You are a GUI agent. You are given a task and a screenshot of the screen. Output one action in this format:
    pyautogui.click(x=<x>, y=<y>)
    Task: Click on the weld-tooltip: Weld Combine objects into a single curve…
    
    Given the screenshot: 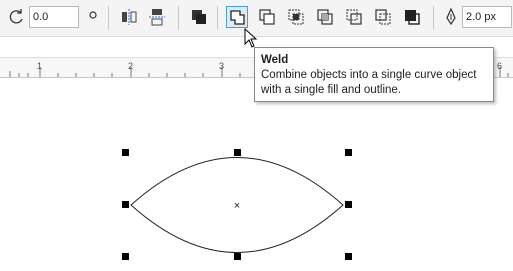 What is the action you would take?
    pyautogui.click(x=374, y=74)
    